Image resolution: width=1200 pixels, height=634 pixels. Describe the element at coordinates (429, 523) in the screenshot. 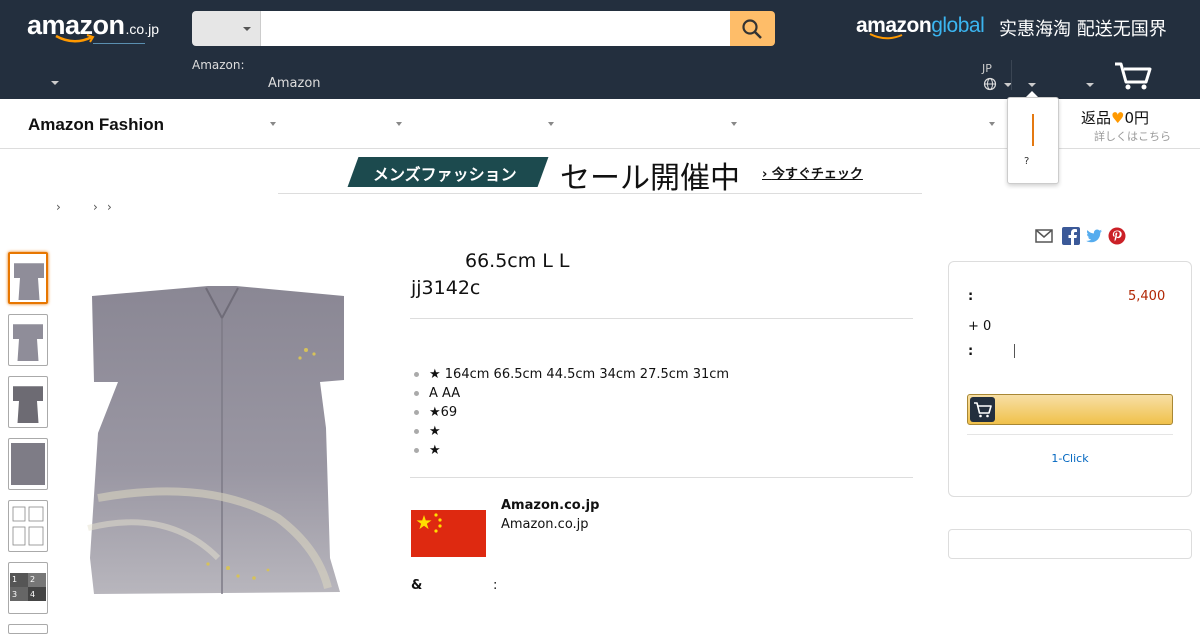

I see `flag-stars` at that location.